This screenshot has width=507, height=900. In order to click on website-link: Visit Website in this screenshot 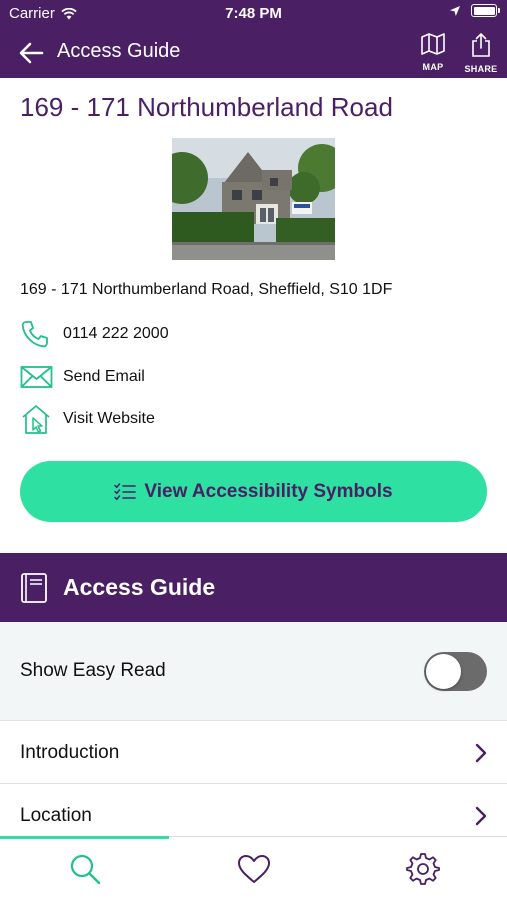, I will do `click(87, 419)`.